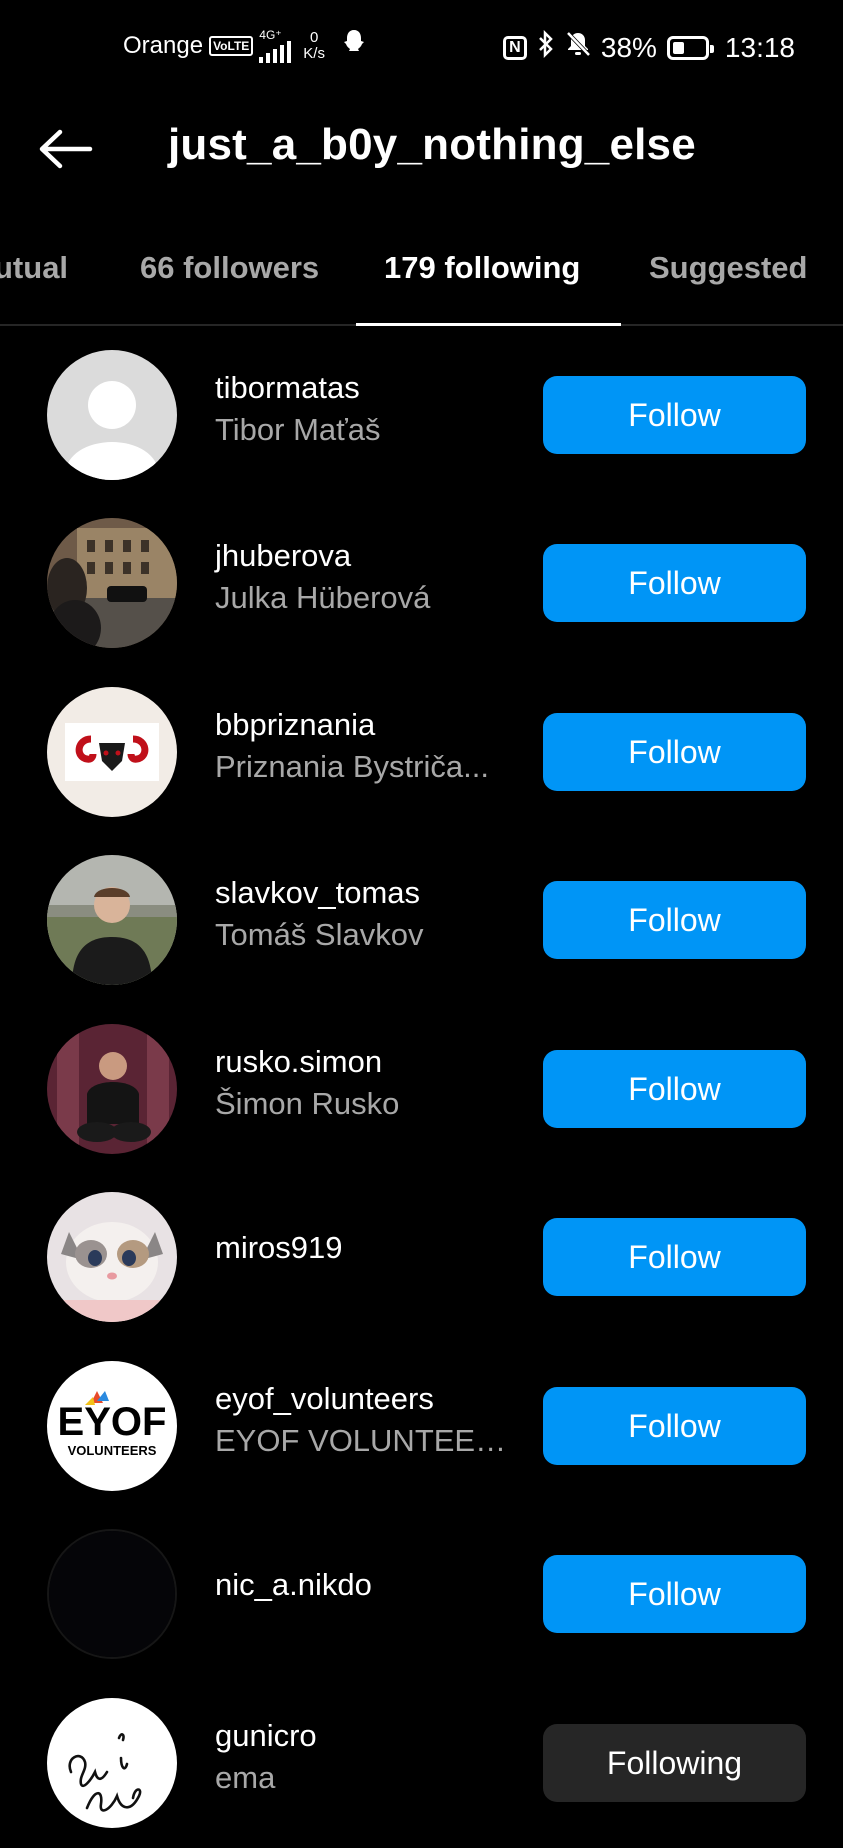 The image size is (843, 1848). What do you see at coordinates (365, 1757) in the screenshot?
I see `account-text: gunicro ema` at bounding box center [365, 1757].